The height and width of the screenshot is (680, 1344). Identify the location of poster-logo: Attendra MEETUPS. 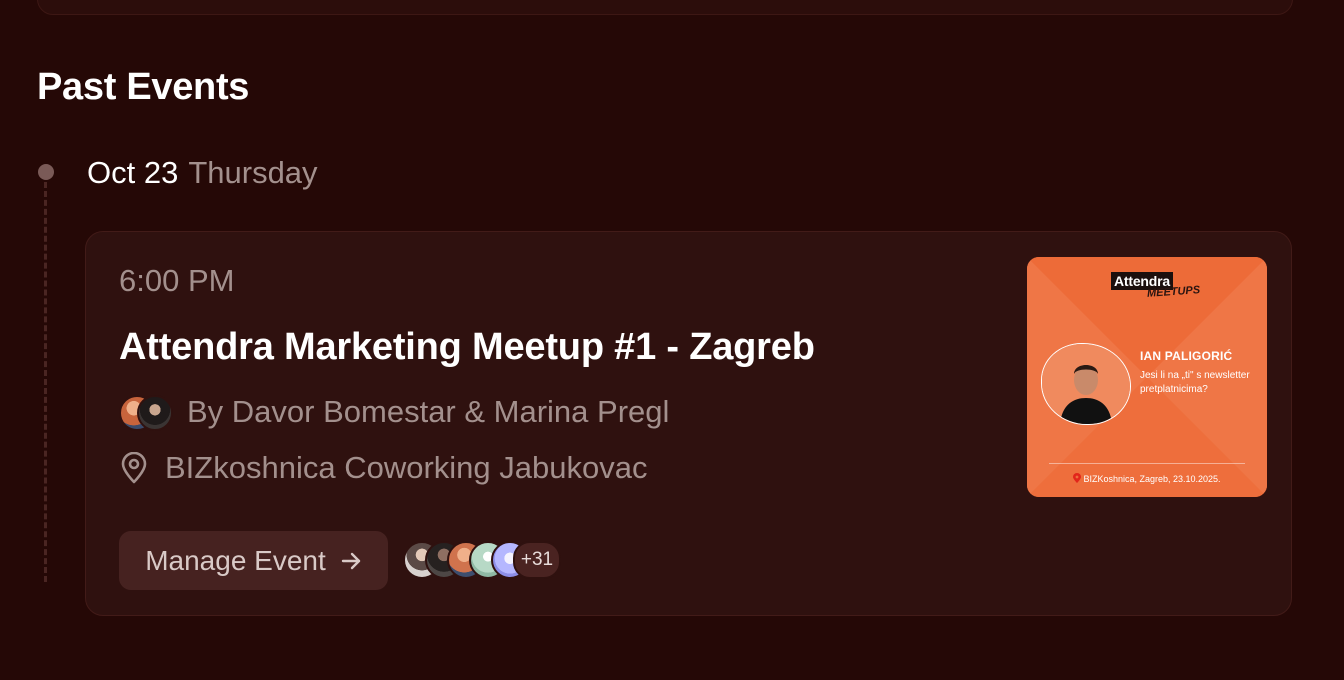
(1156, 286).